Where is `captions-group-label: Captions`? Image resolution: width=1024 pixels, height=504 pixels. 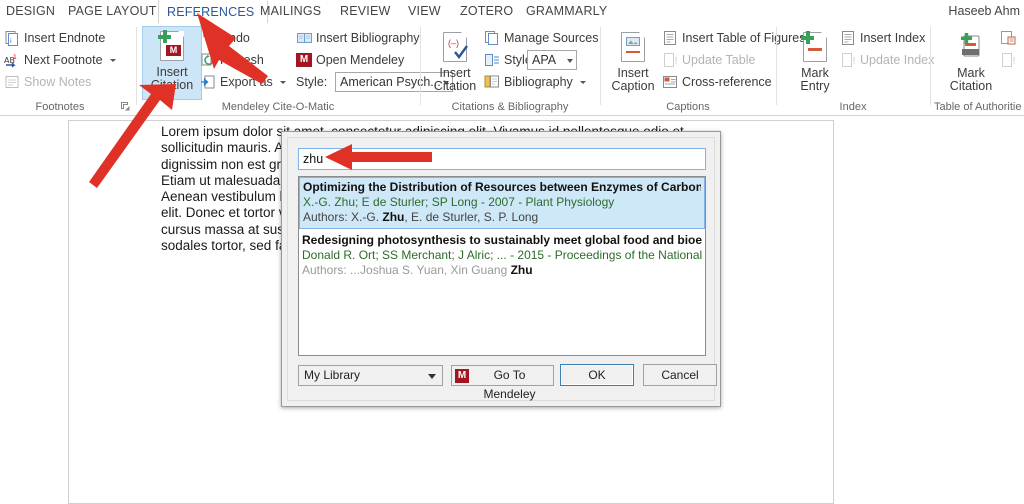
captions-group-label: Captions is located at coordinates (688, 107).